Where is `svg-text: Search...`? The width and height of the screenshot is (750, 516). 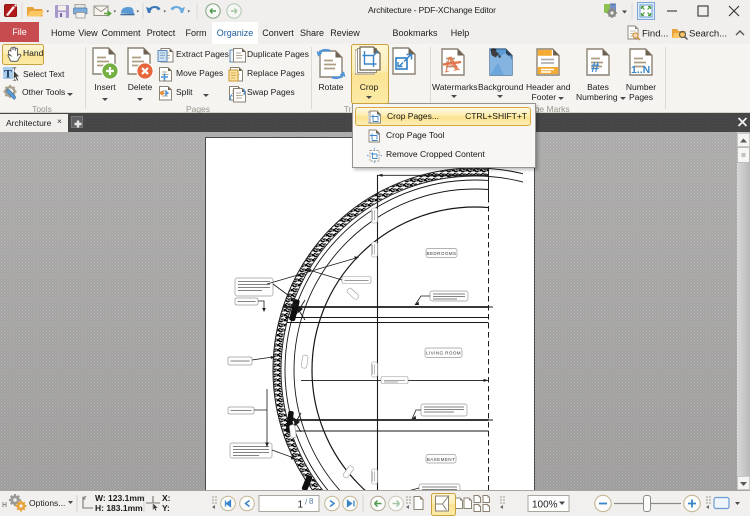 svg-text: Search... is located at coordinates (708, 34).